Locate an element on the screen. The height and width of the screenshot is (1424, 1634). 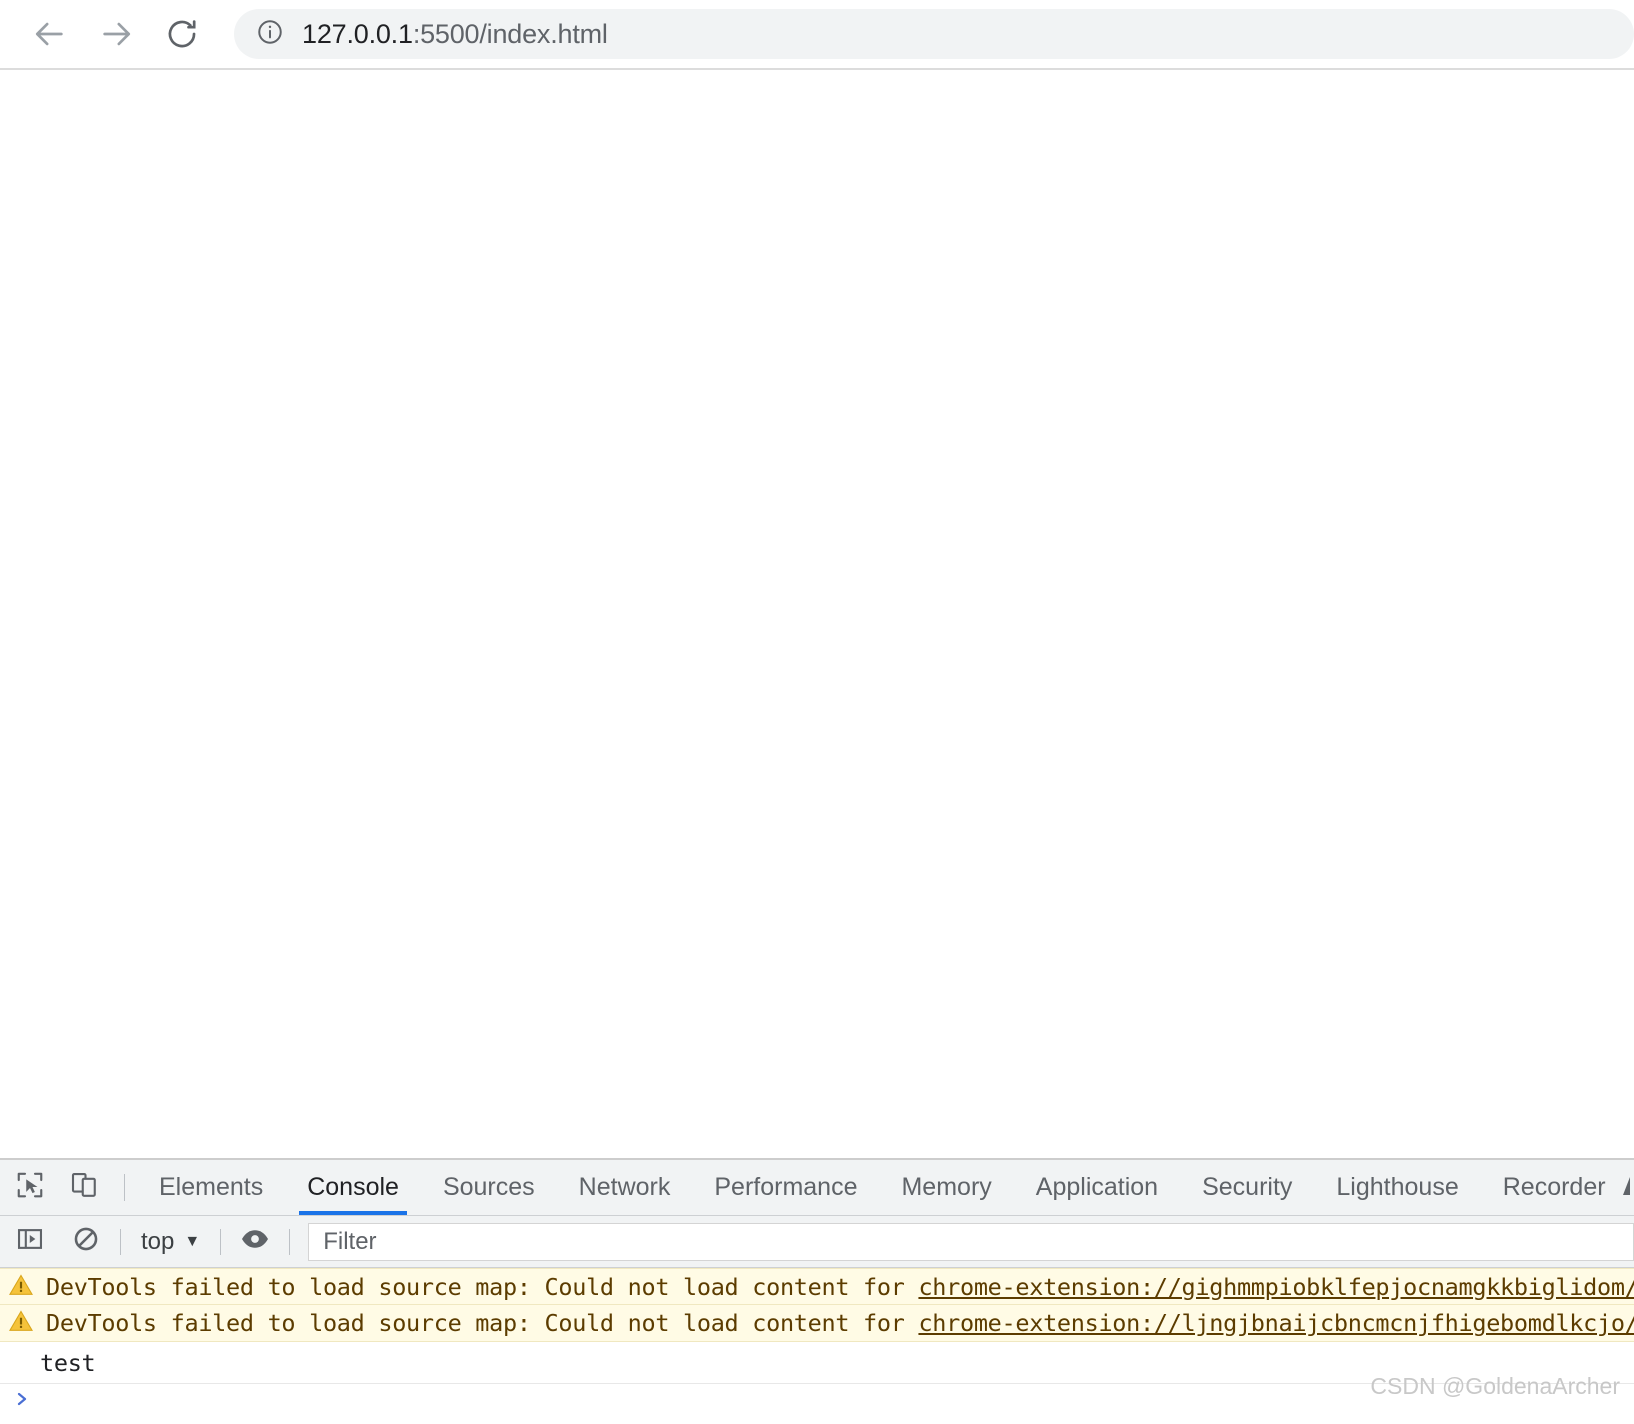
back-button is located at coordinates (50, 34).